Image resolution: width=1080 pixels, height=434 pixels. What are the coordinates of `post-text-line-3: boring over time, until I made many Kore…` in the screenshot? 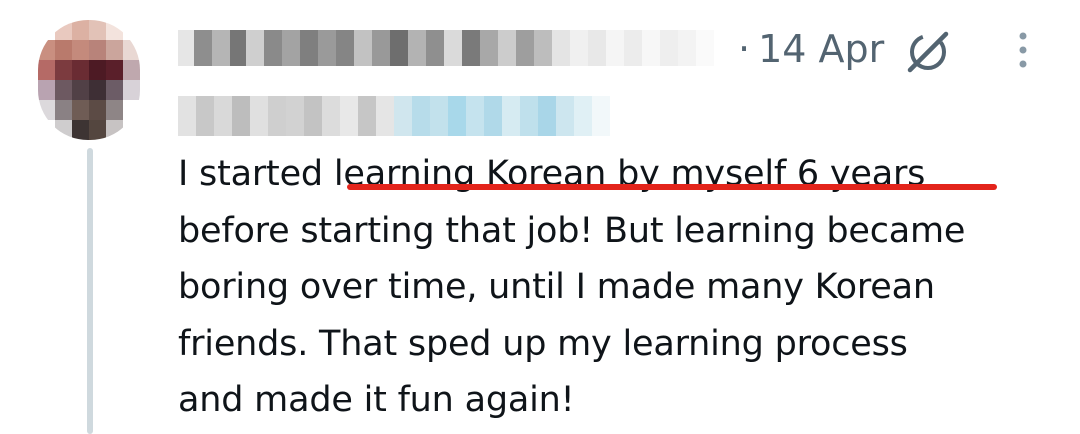 It's located at (556, 287).